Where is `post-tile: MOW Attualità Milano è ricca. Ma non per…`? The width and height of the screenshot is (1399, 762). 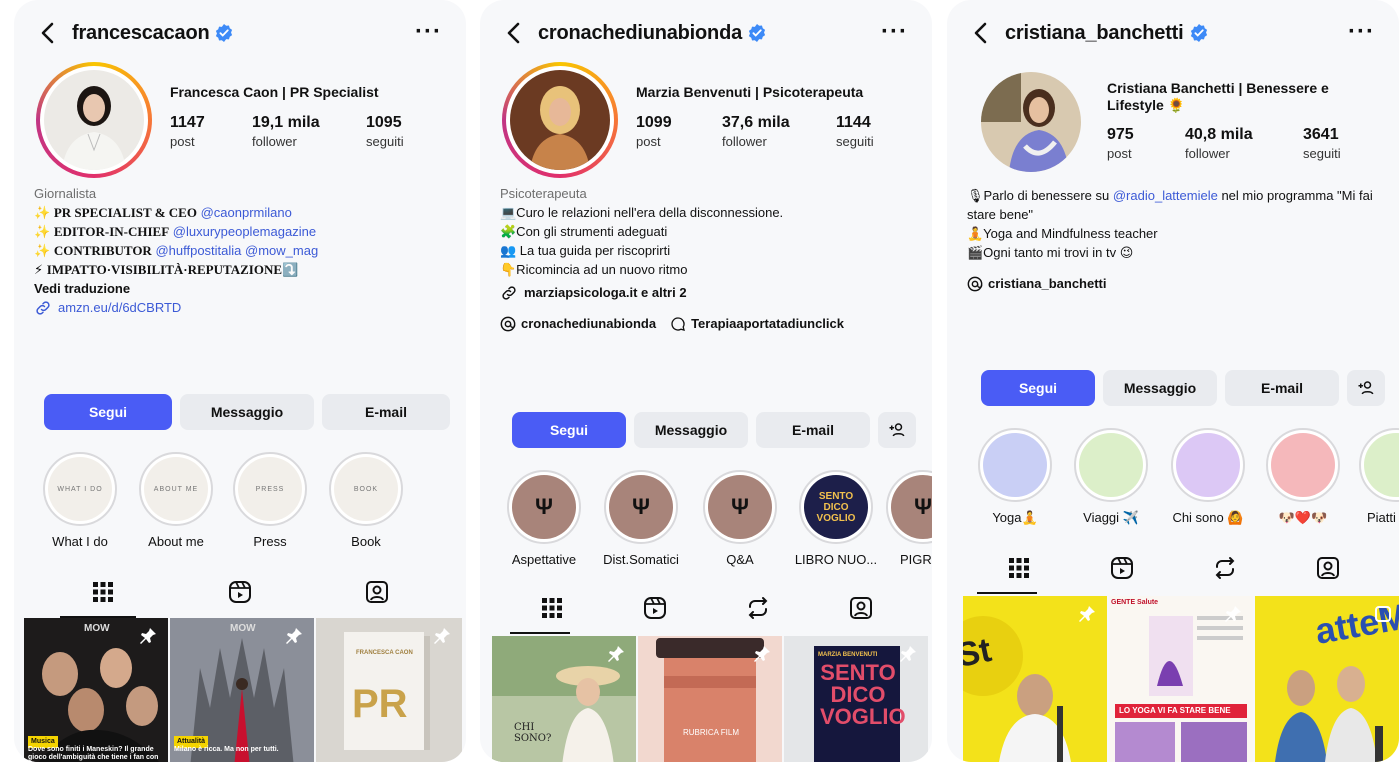
post-tile: MOW Attualità Milano è ricca. Ma non per… is located at coordinates (242, 690).